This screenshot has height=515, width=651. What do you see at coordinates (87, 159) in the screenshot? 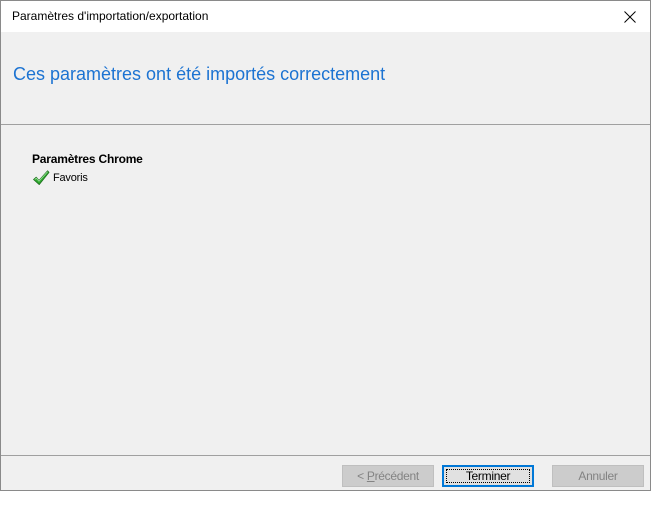
I see `section-heading: Paramètres Chrome` at bounding box center [87, 159].